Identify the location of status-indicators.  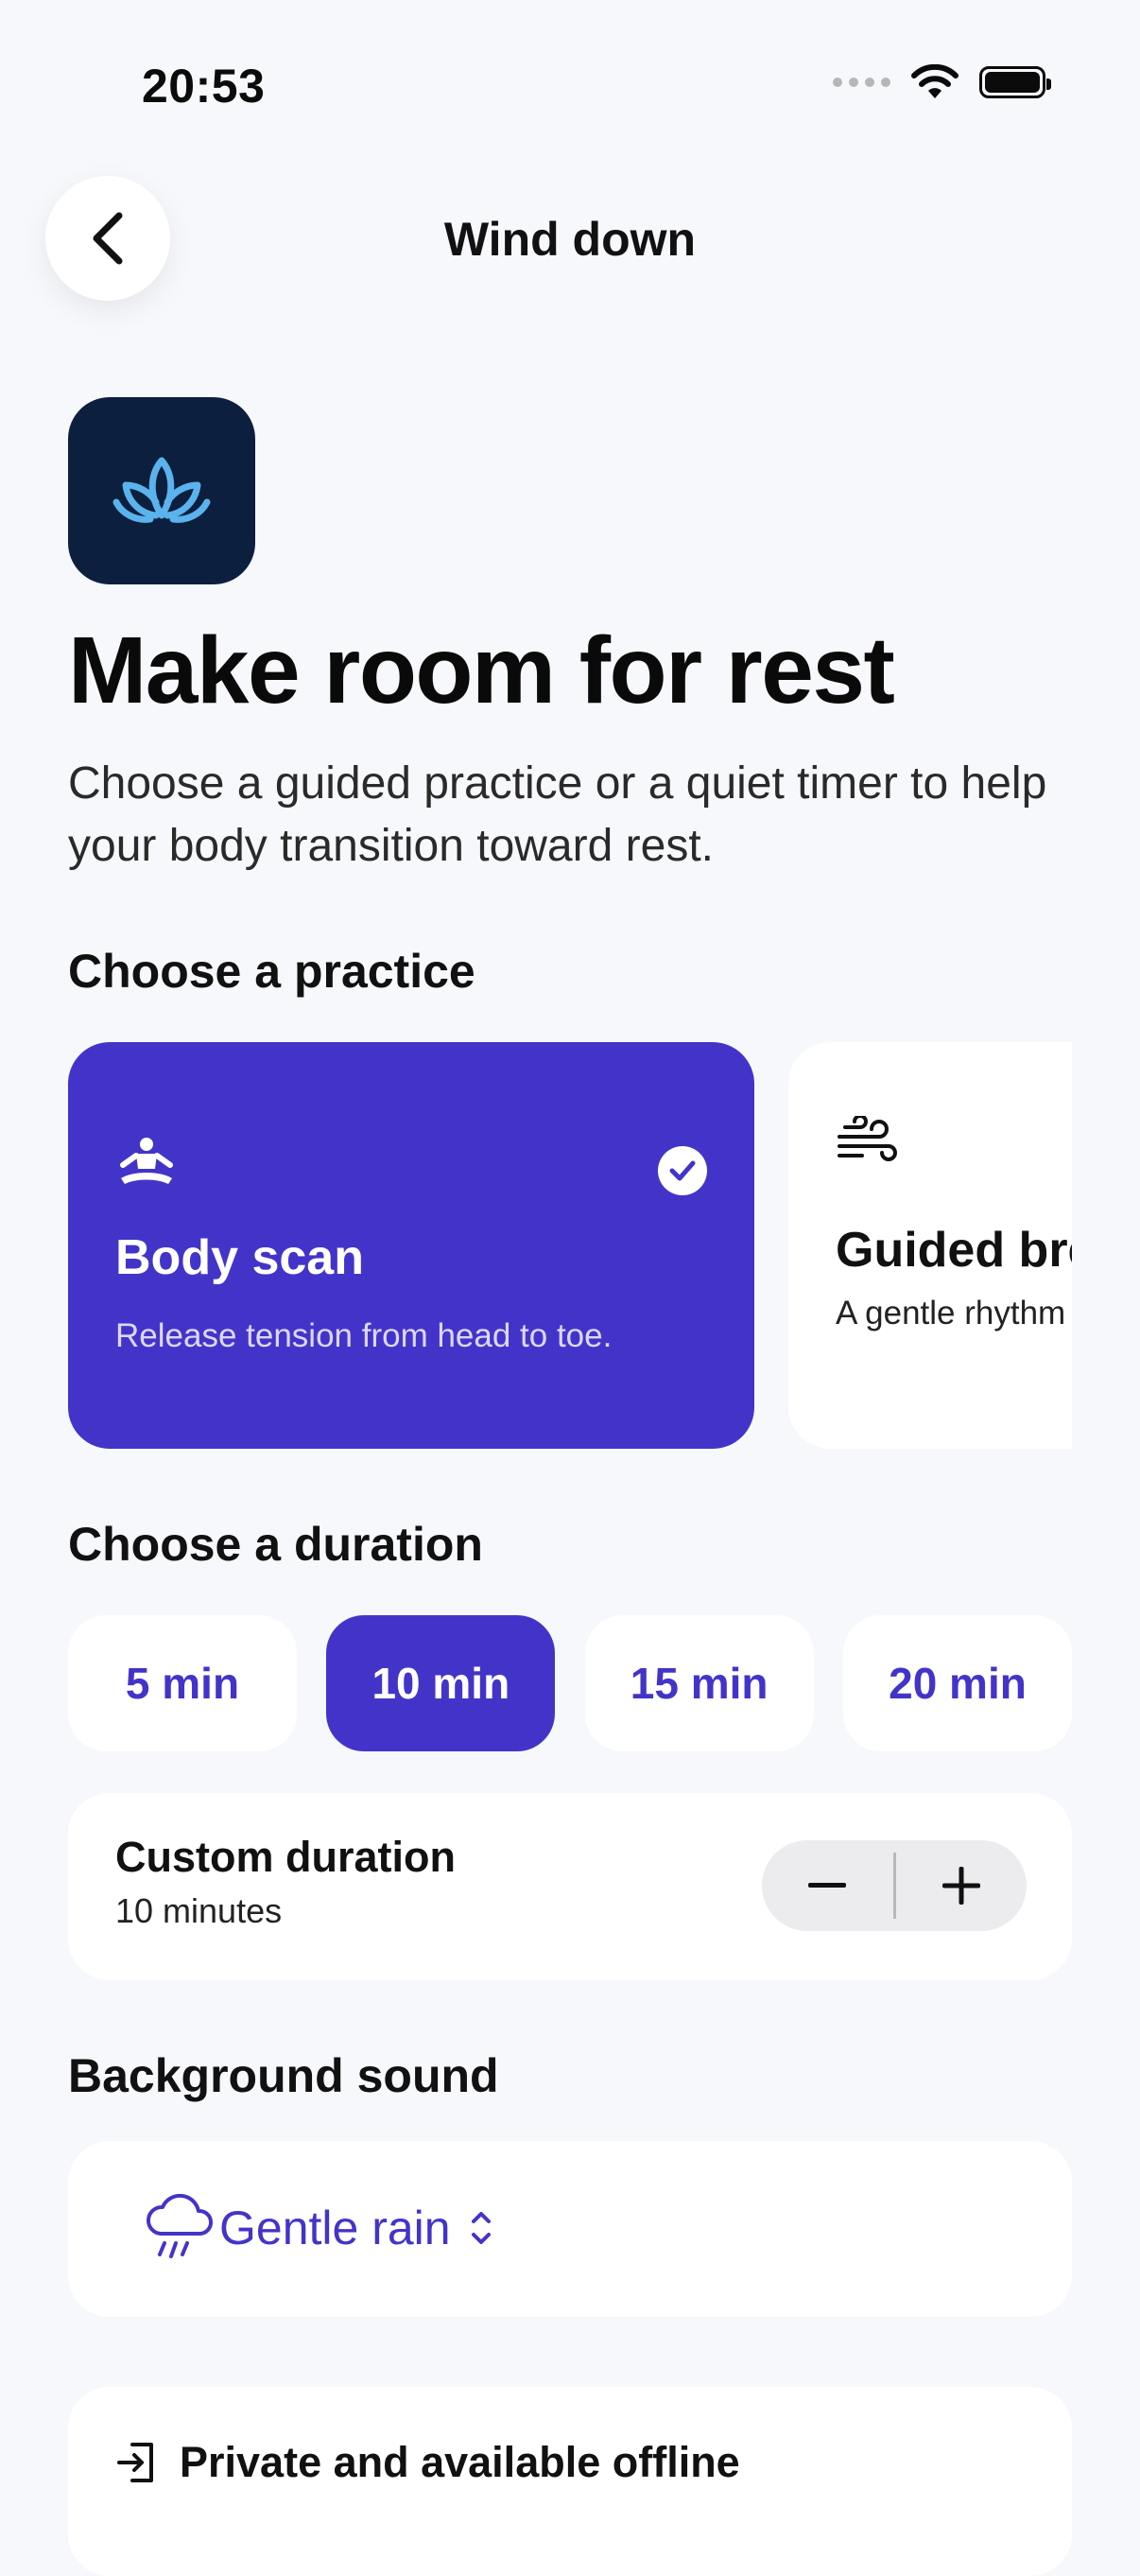
(942, 82).